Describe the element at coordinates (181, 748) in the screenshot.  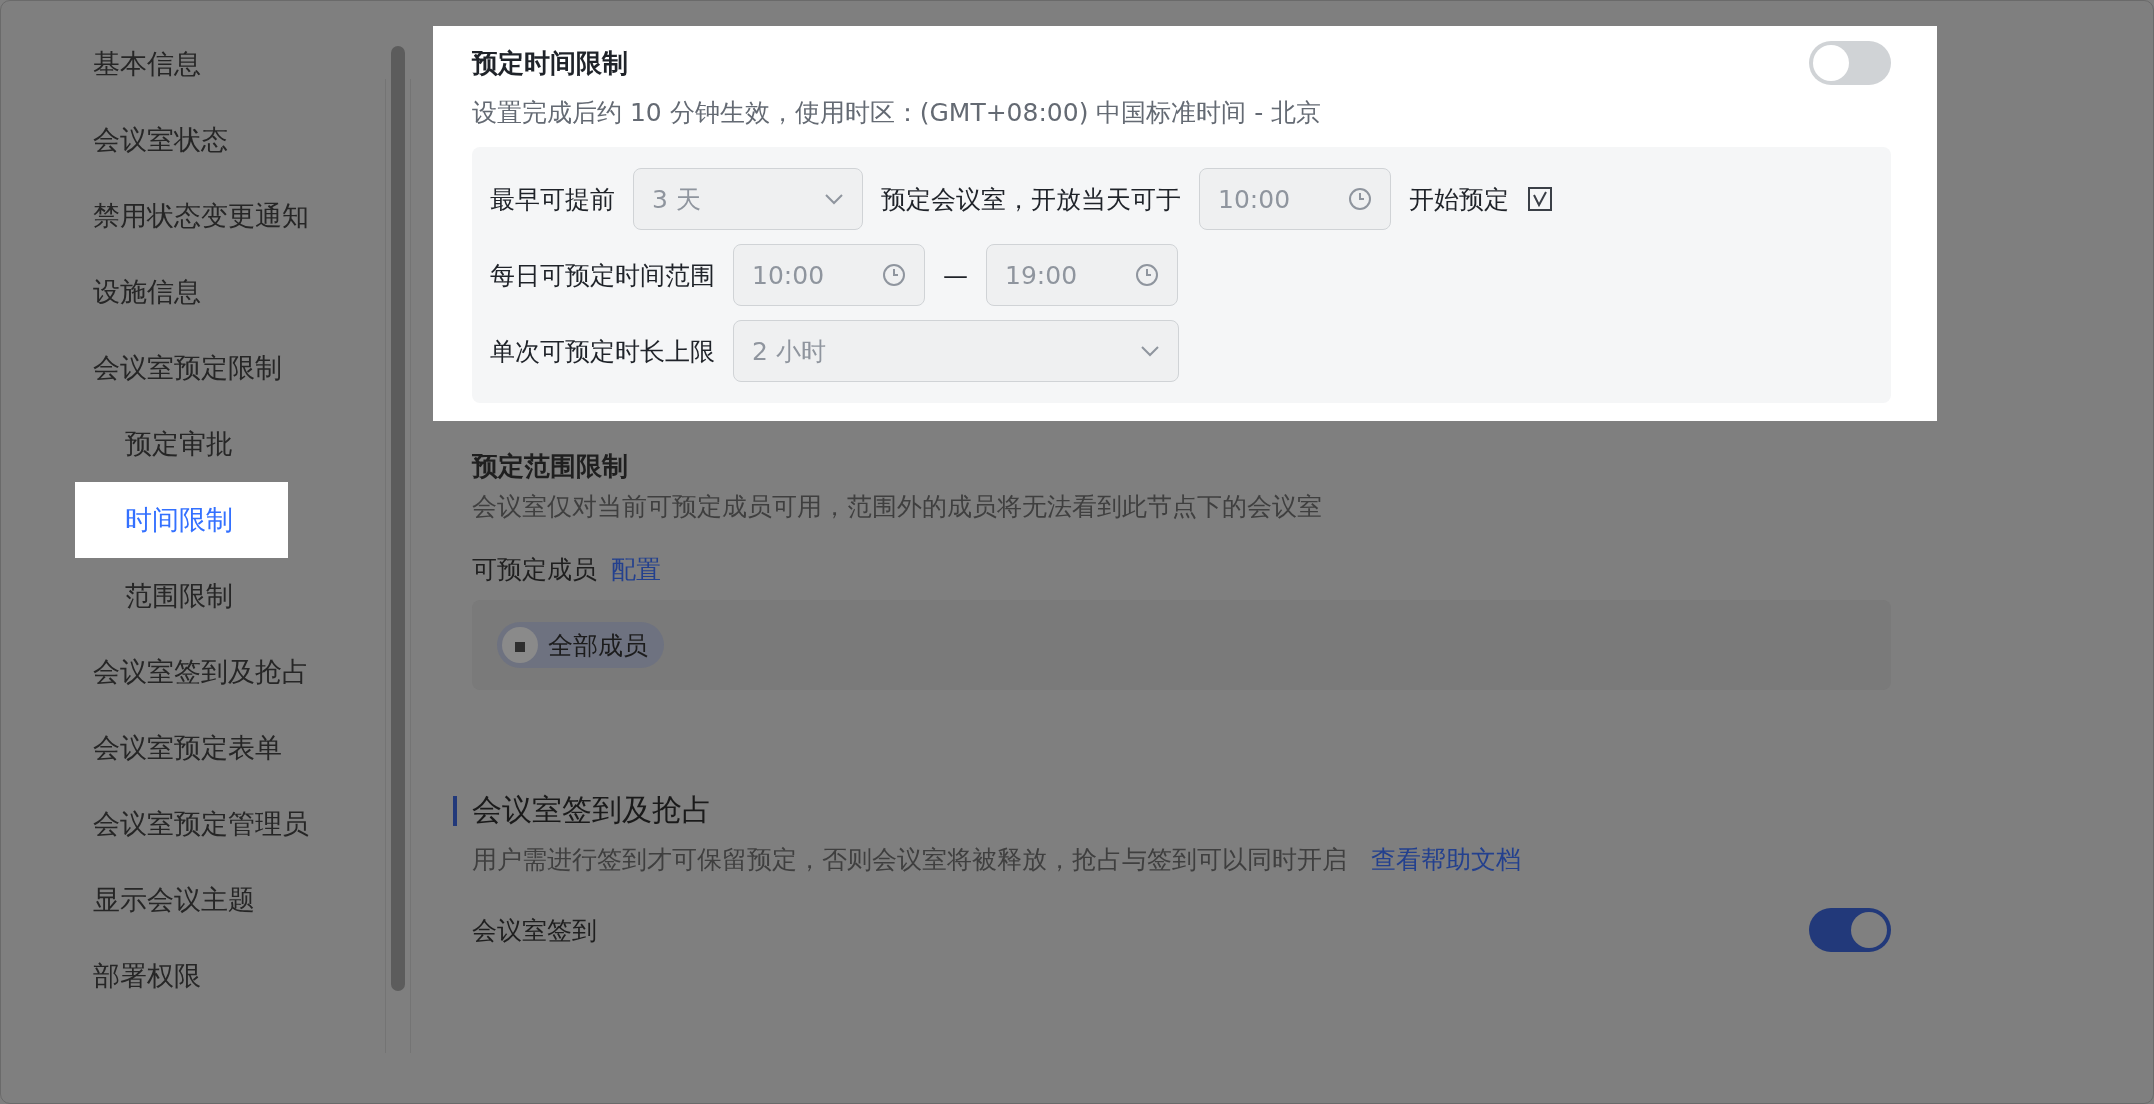
I see `sidebar-item: 会议室预定表单` at that location.